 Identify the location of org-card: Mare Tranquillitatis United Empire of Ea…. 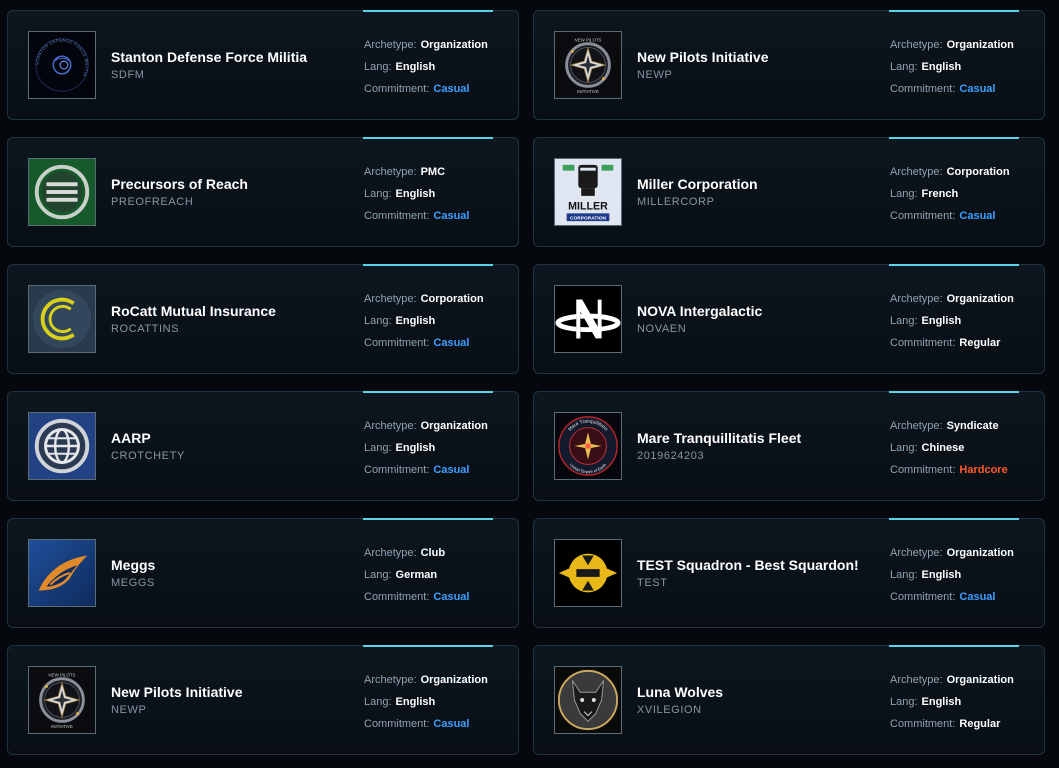
(789, 446).